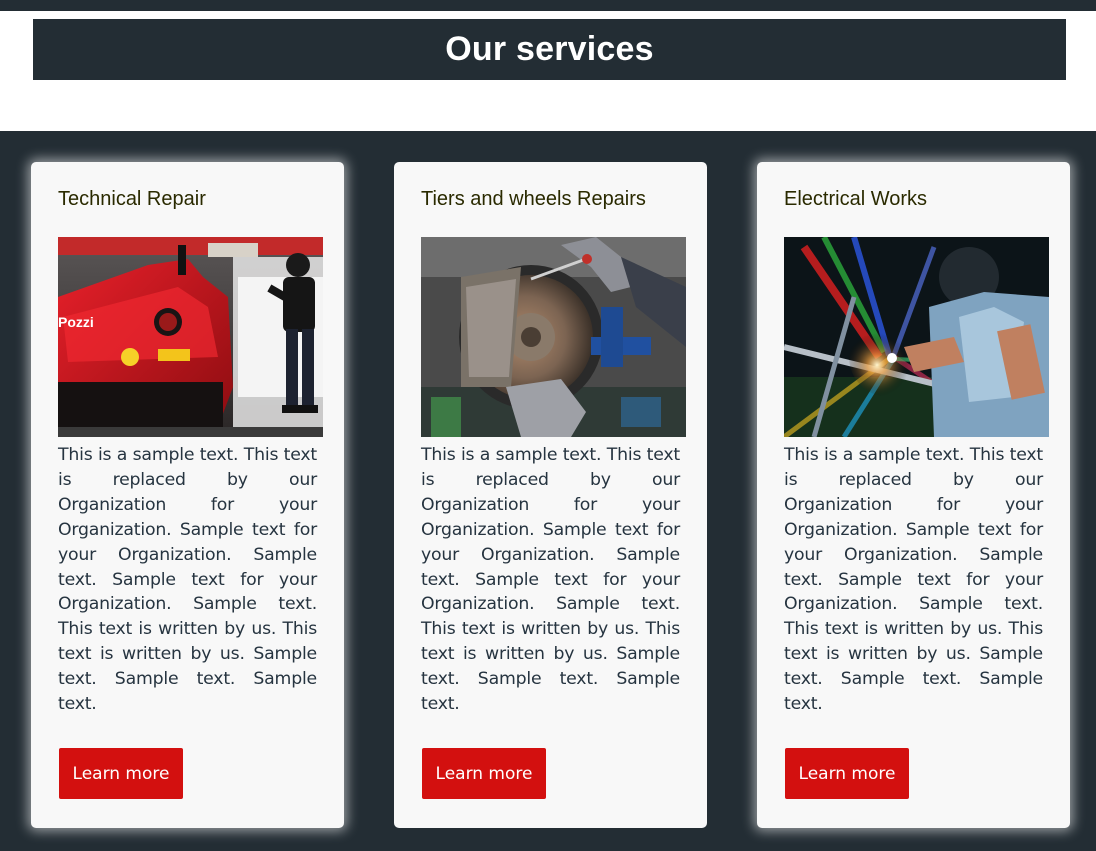  I want to click on page-title: Our services, so click(549, 49).